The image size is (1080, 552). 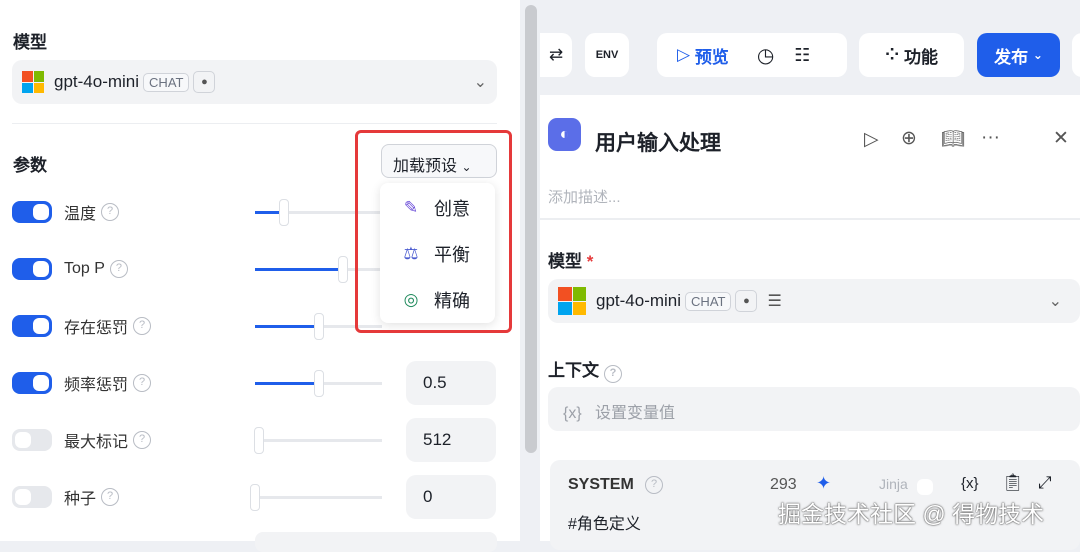 I want to click on variable-icon: ⇄, so click(x=556, y=54).